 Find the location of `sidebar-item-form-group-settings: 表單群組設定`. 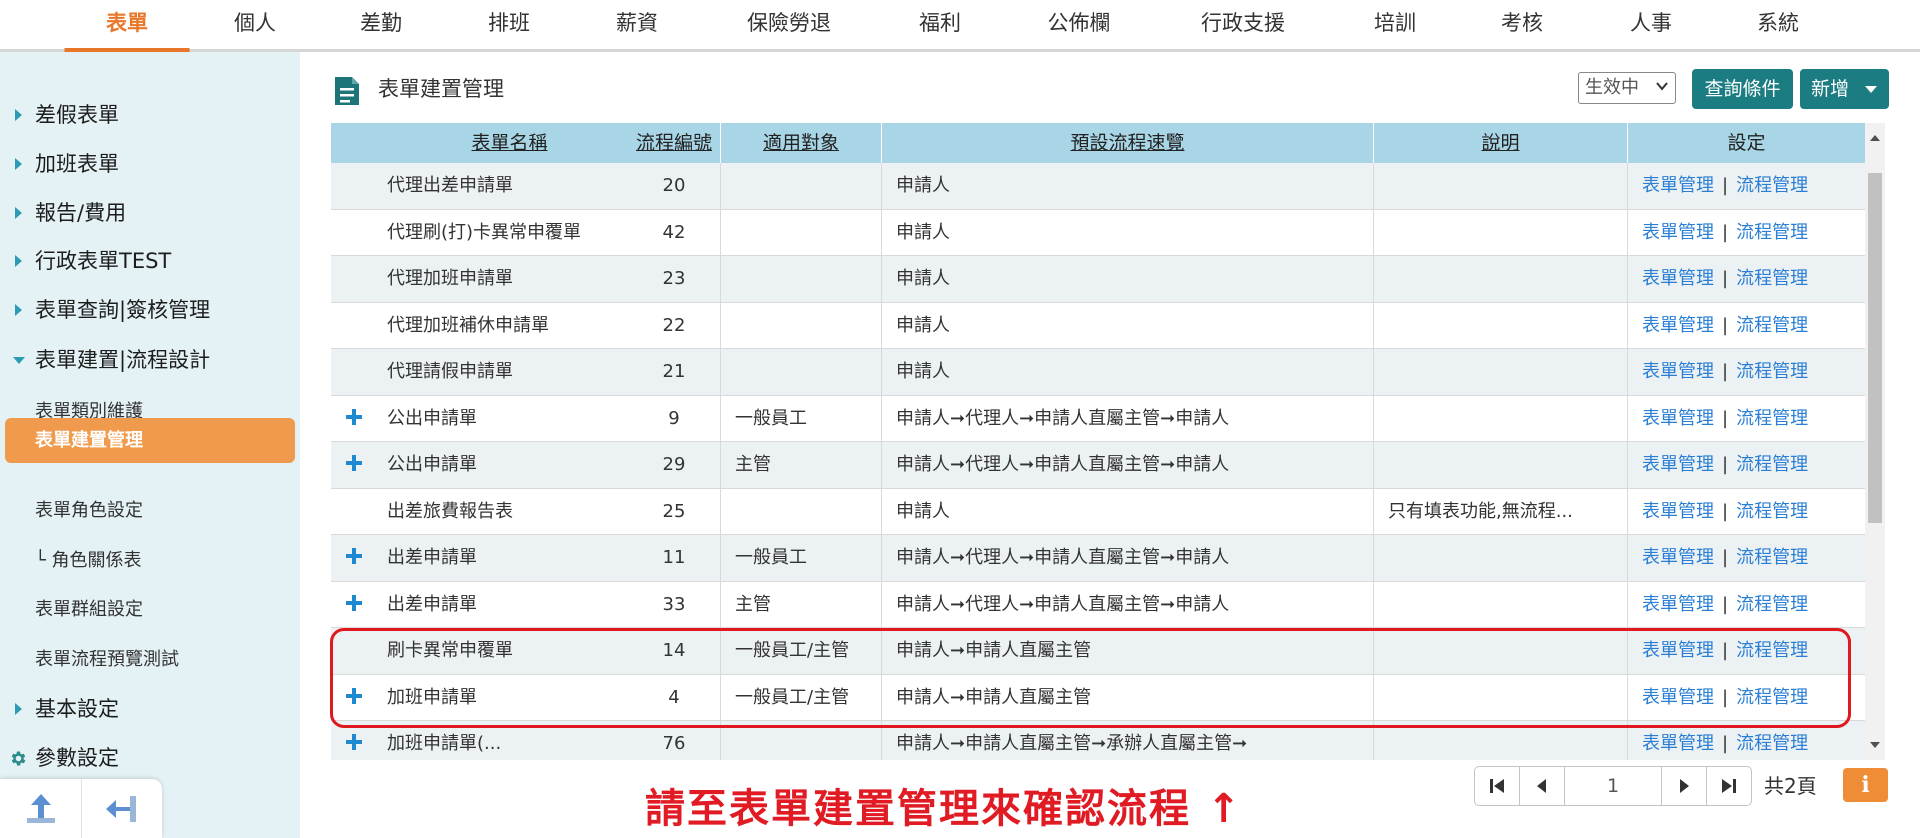

sidebar-item-form-group-settings: 表單群組設定 is located at coordinates (150, 610).